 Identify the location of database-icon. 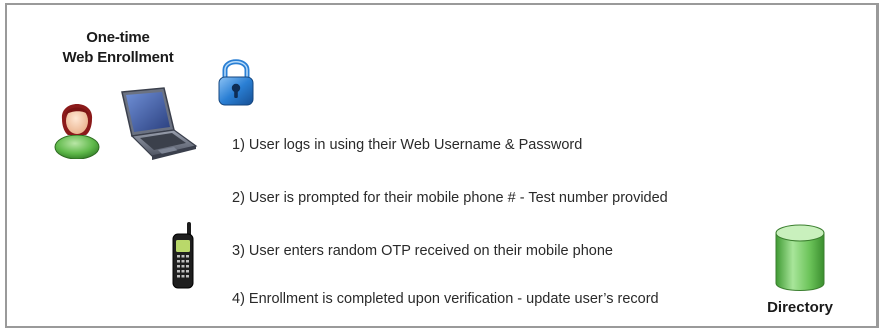
(800, 259).